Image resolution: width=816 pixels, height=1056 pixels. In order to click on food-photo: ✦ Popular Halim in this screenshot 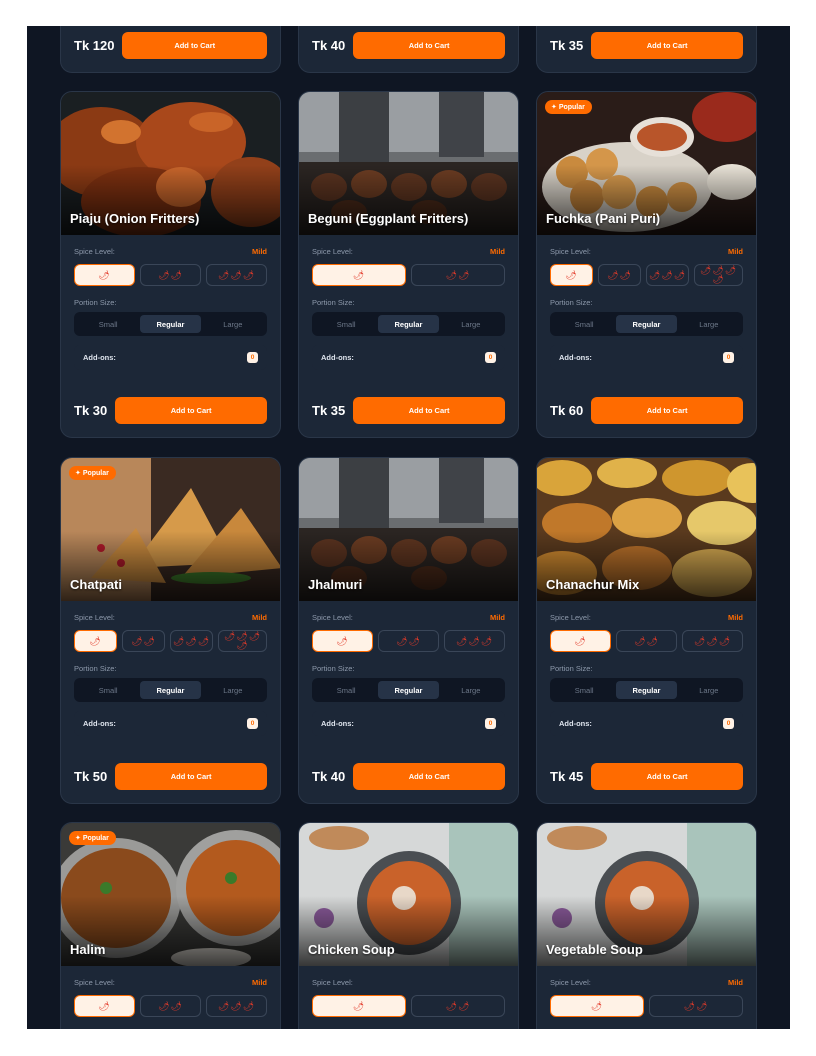, I will do `click(170, 894)`.